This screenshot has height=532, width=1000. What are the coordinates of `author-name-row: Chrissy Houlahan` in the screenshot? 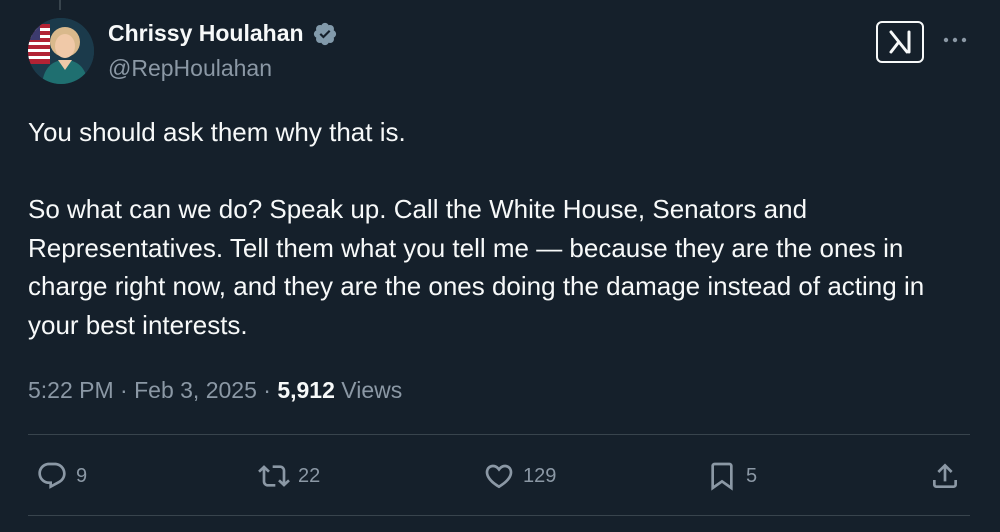 It's located at (223, 33).